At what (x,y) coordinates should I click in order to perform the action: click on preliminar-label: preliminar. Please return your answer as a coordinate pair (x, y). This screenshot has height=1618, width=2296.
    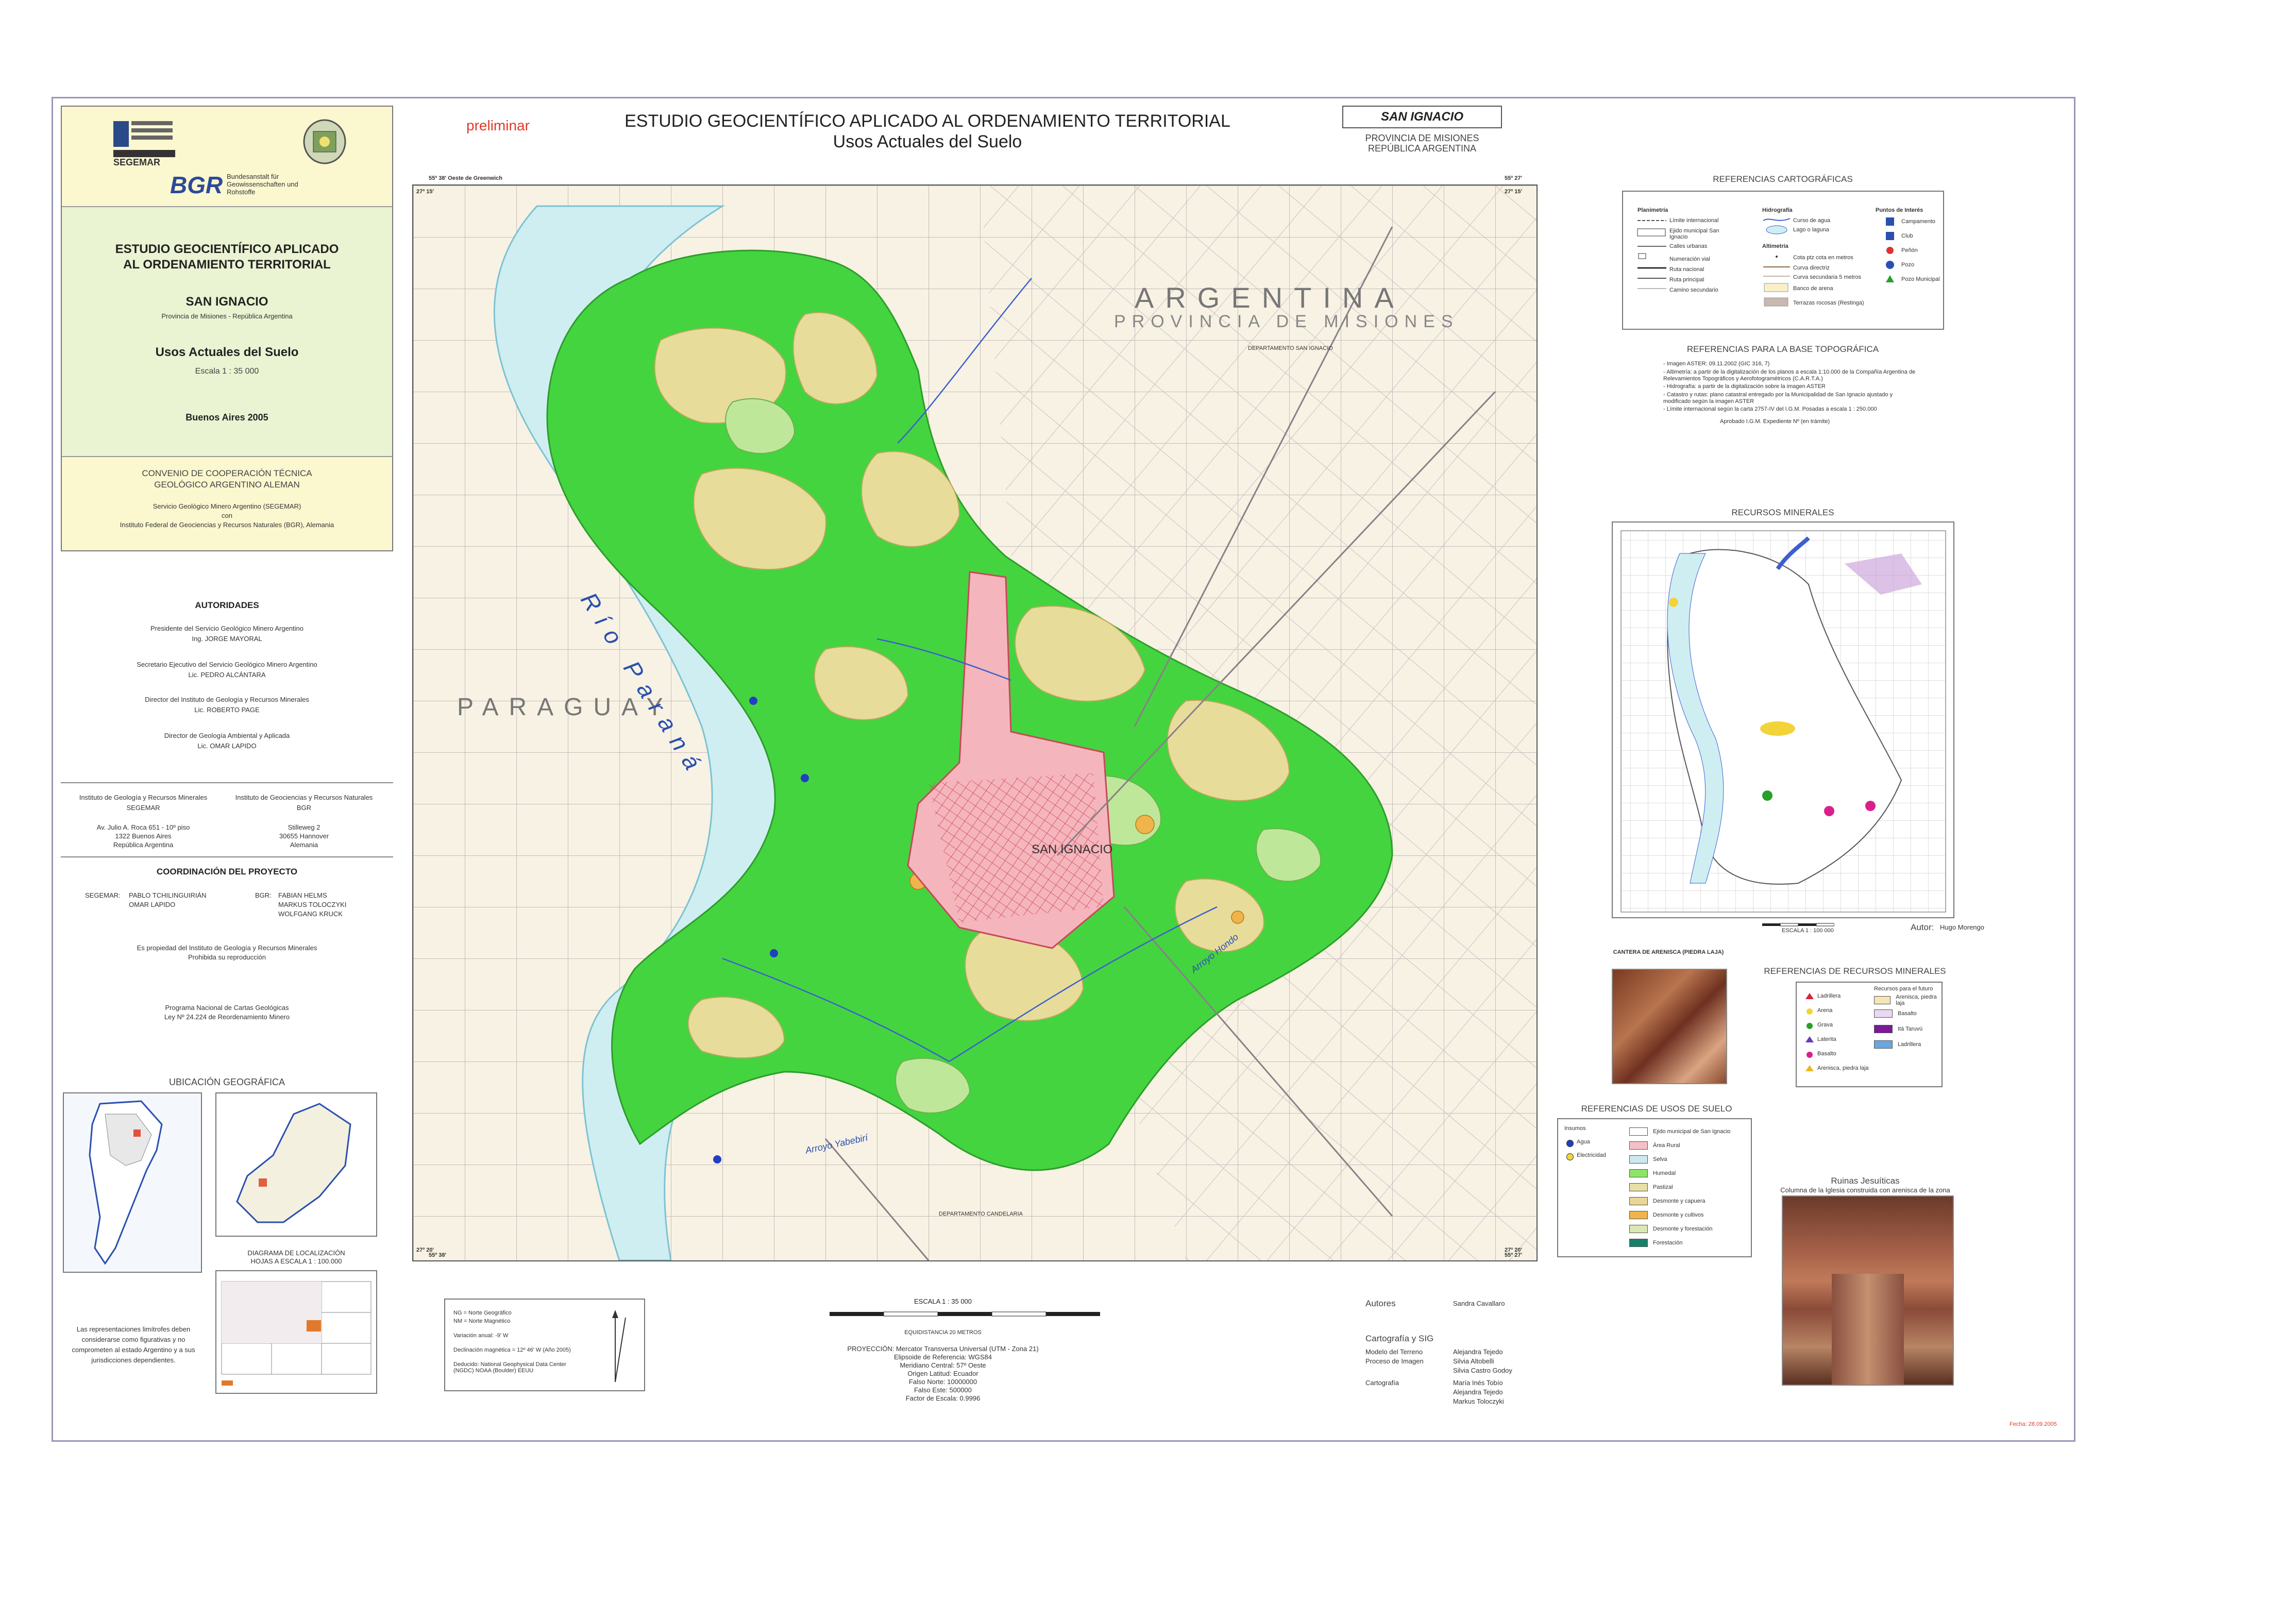
    Looking at the image, I should click on (498, 125).